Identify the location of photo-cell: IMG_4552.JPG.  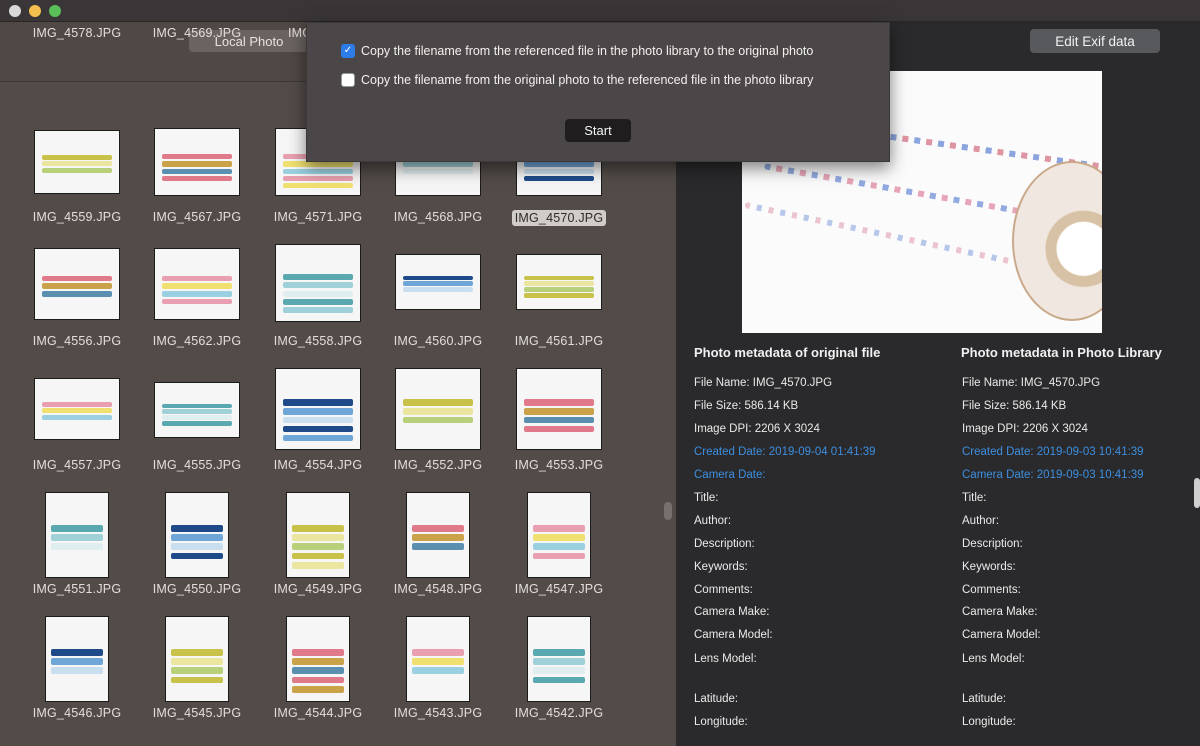
(438, 430).